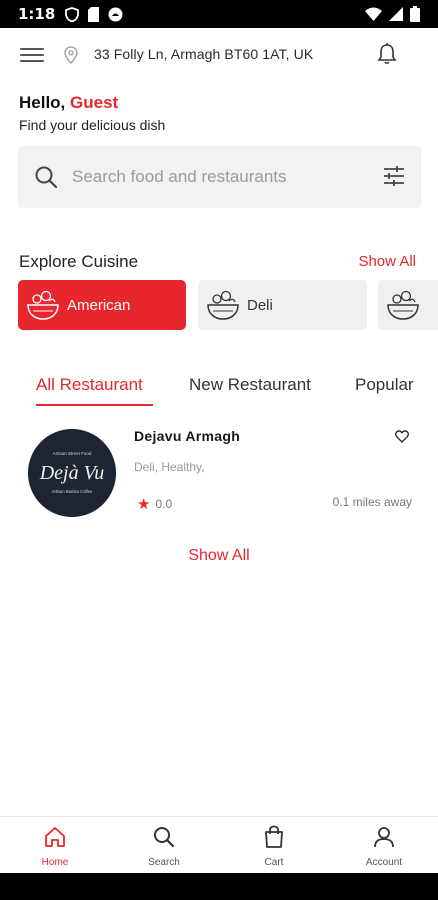 This screenshot has width=438, height=900. I want to click on nav-home: Home, so click(55, 846).